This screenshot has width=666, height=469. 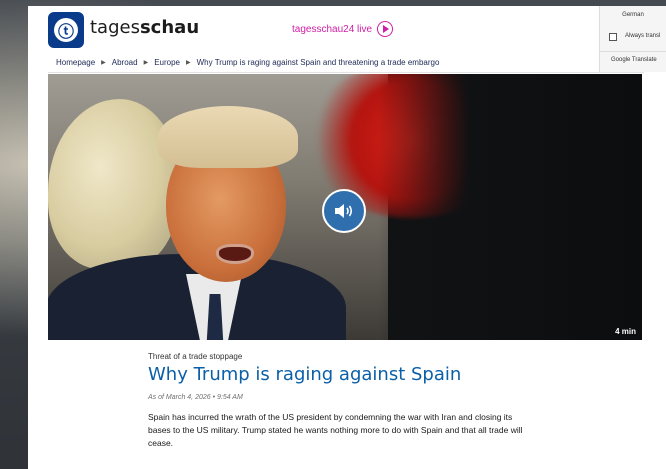 What do you see at coordinates (169, 27) in the screenshot?
I see `brand-bold: schau` at bounding box center [169, 27].